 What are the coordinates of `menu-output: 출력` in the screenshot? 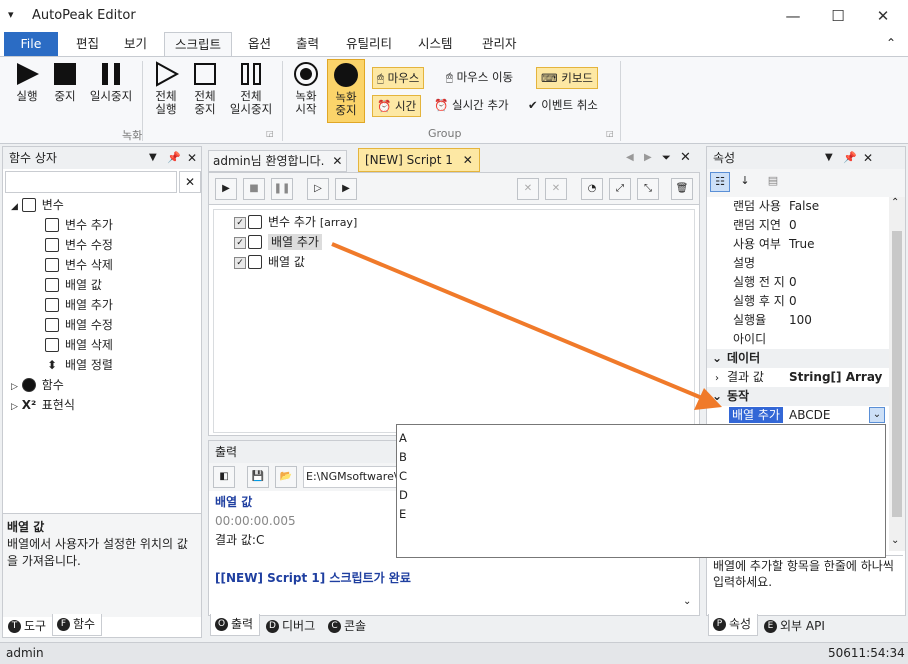 It's located at (307, 44).